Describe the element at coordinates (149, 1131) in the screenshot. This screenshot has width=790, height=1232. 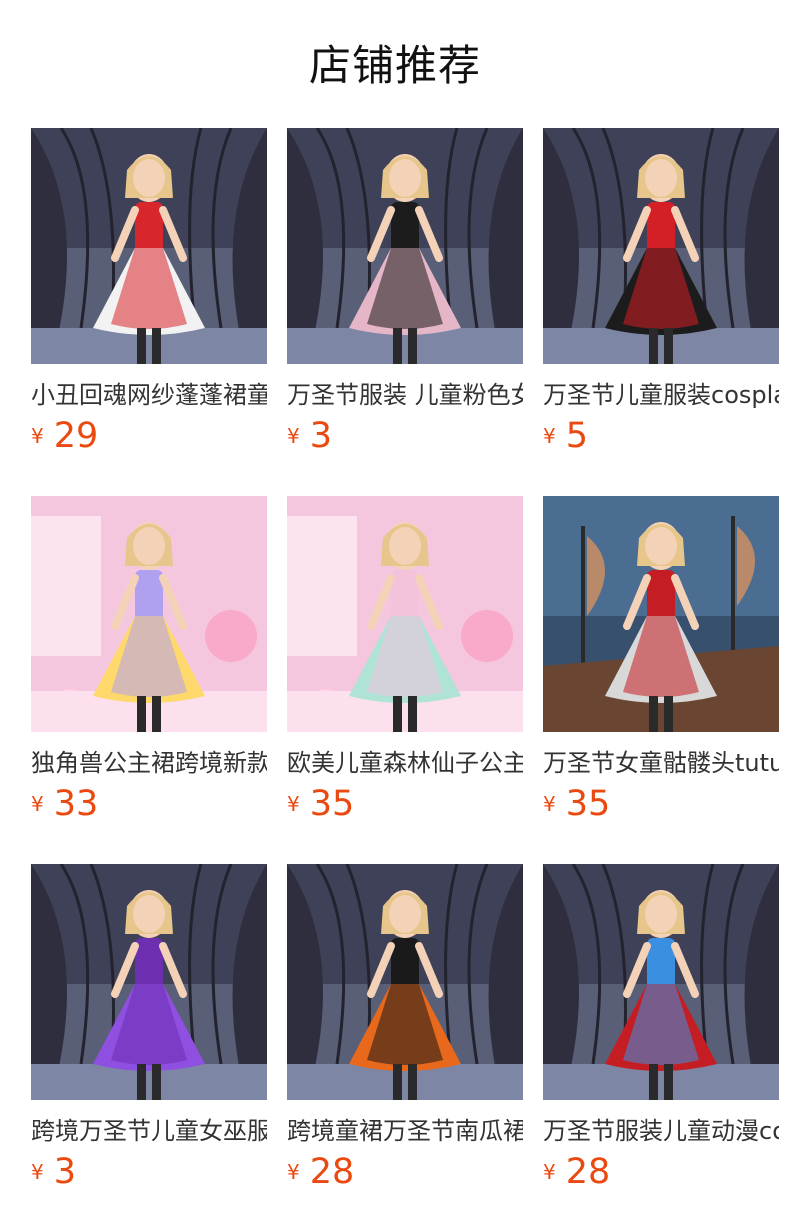
I see `product-name: 跨境万圣节儿童女巫服装` at that location.